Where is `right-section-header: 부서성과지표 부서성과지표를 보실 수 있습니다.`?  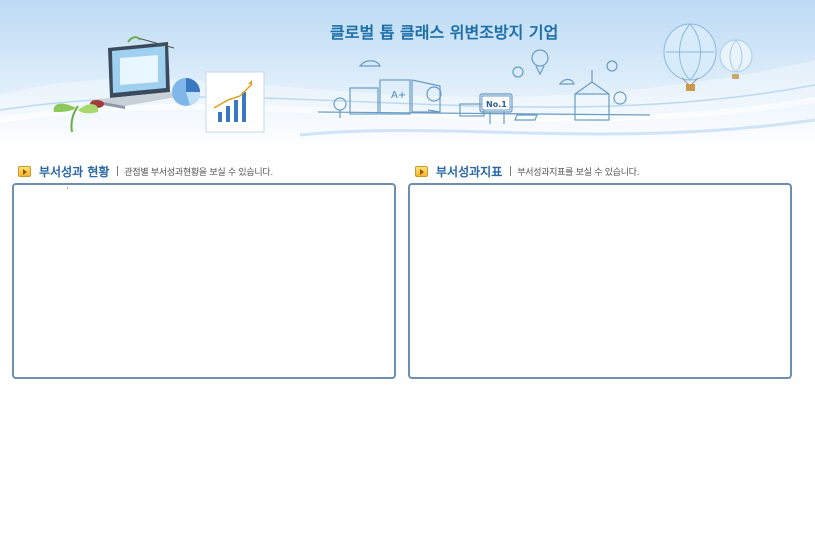
right-section-header: 부서성과지표 부서성과지표를 보실 수 있습니다. is located at coordinates (527, 171).